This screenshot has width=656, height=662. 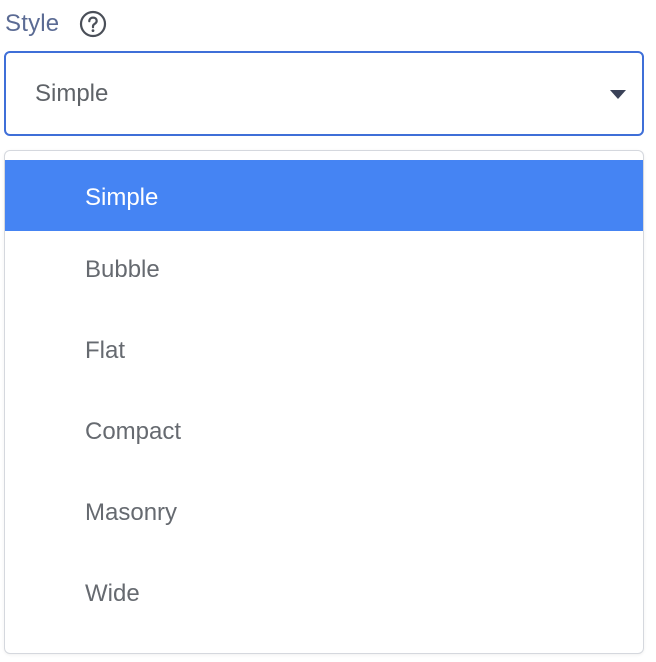 I want to click on style-label-row: Style, so click(x=56, y=24).